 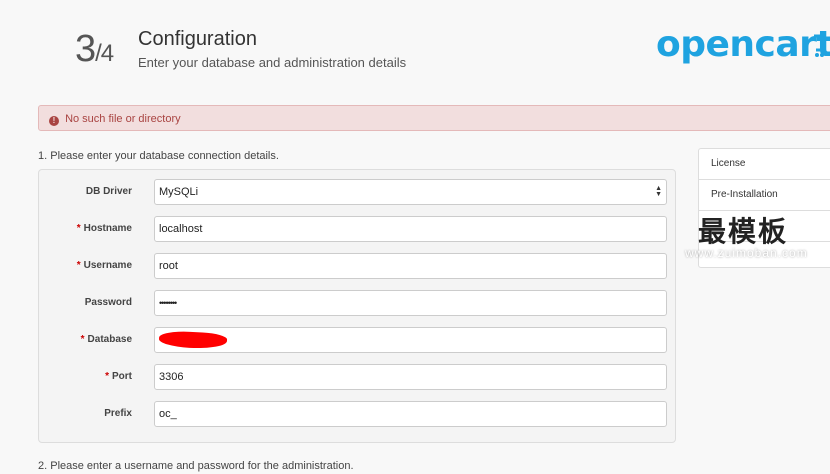 I want to click on db-driver-select: MySQLi ▲ ▼, so click(x=410, y=192).